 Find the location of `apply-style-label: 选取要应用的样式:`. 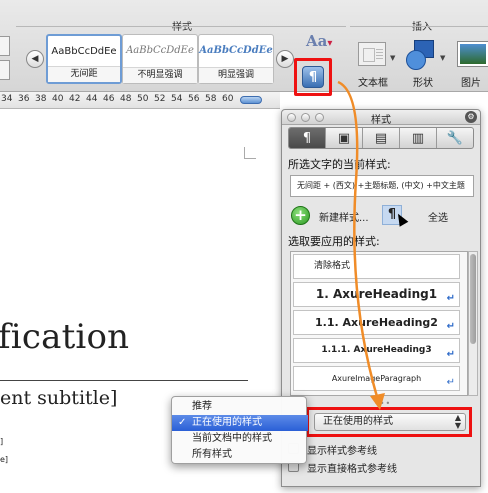

apply-style-label: 选取要应用的样式: is located at coordinates (334, 241).